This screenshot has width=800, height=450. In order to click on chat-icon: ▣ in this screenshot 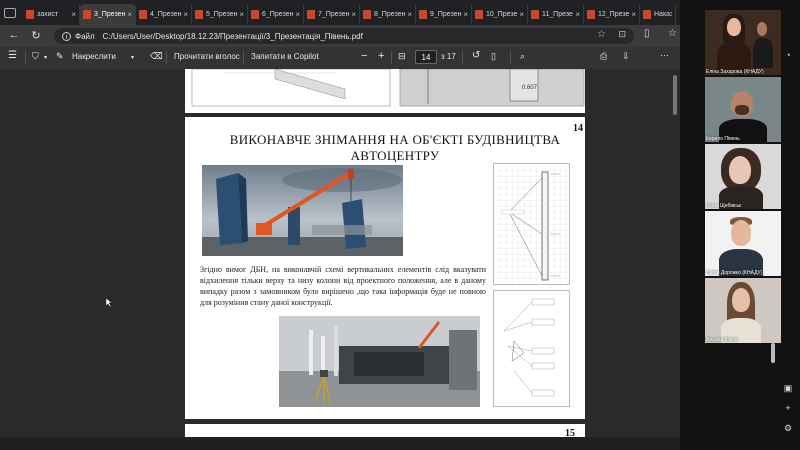, I will do `click(788, 388)`.